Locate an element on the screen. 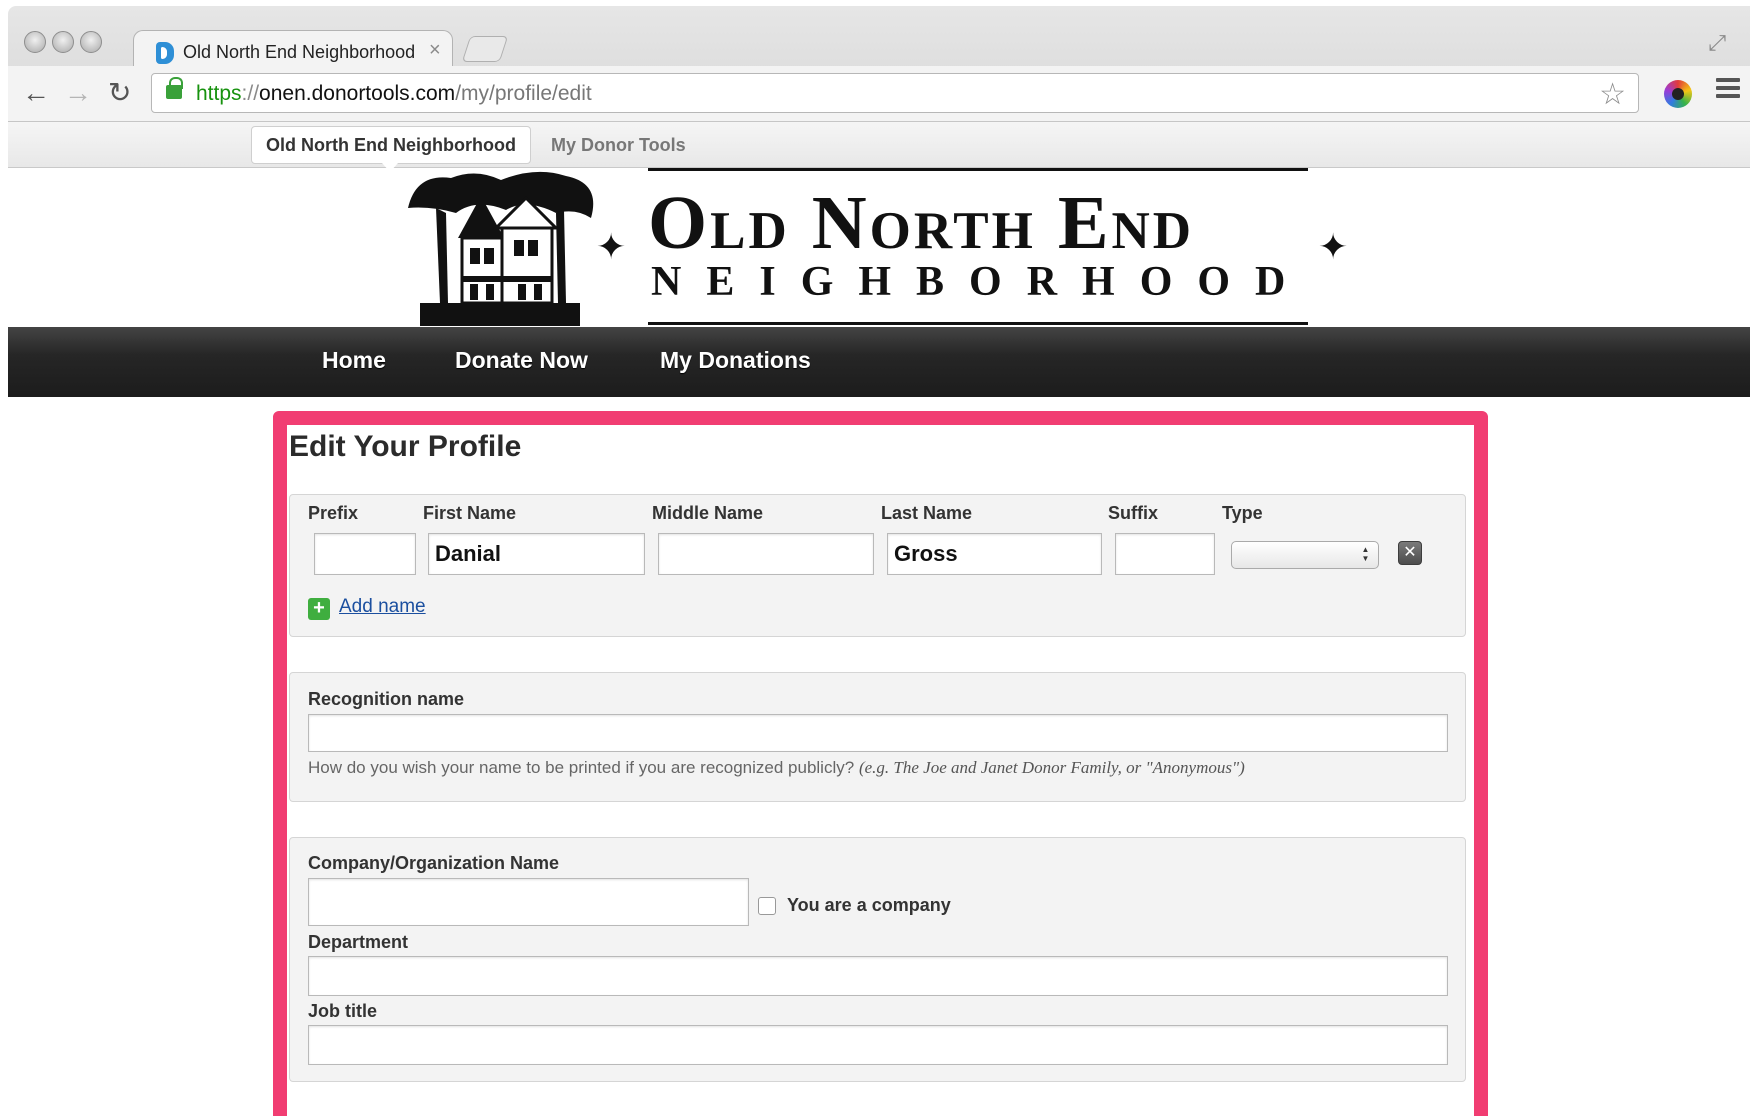 The image size is (1750, 1116). sparkle-right-icon: ✦ is located at coordinates (1333, 246).